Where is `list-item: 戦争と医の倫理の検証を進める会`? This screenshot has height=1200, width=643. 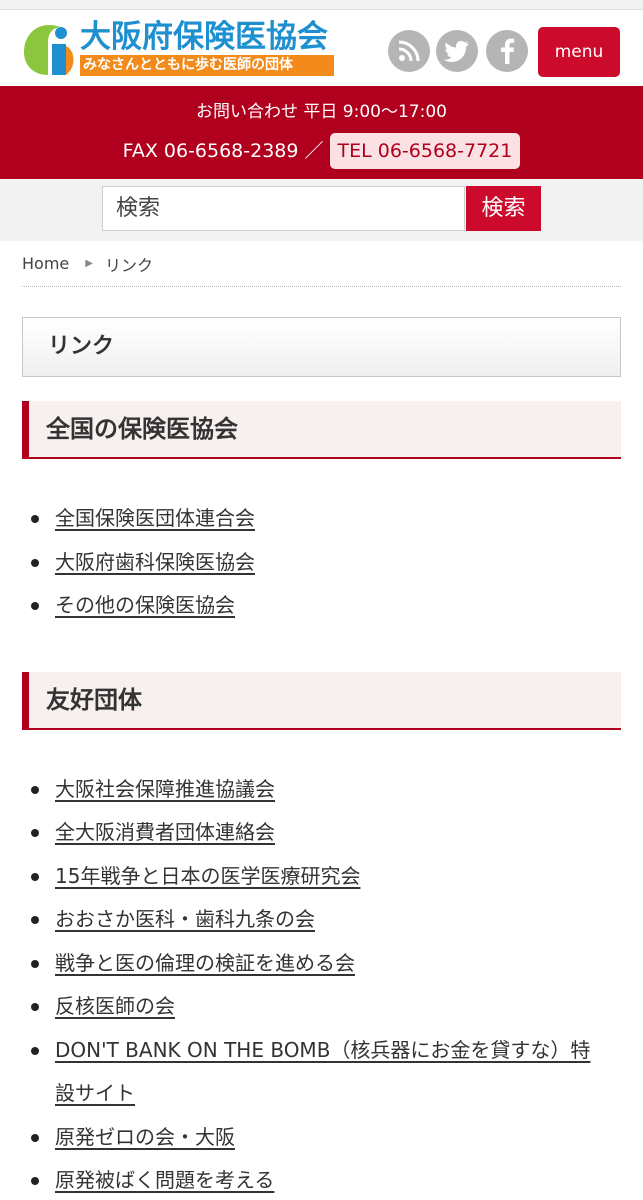
list-item: 戦争と医の倫理の検証を進める会 is located at coordinates (316, 964).